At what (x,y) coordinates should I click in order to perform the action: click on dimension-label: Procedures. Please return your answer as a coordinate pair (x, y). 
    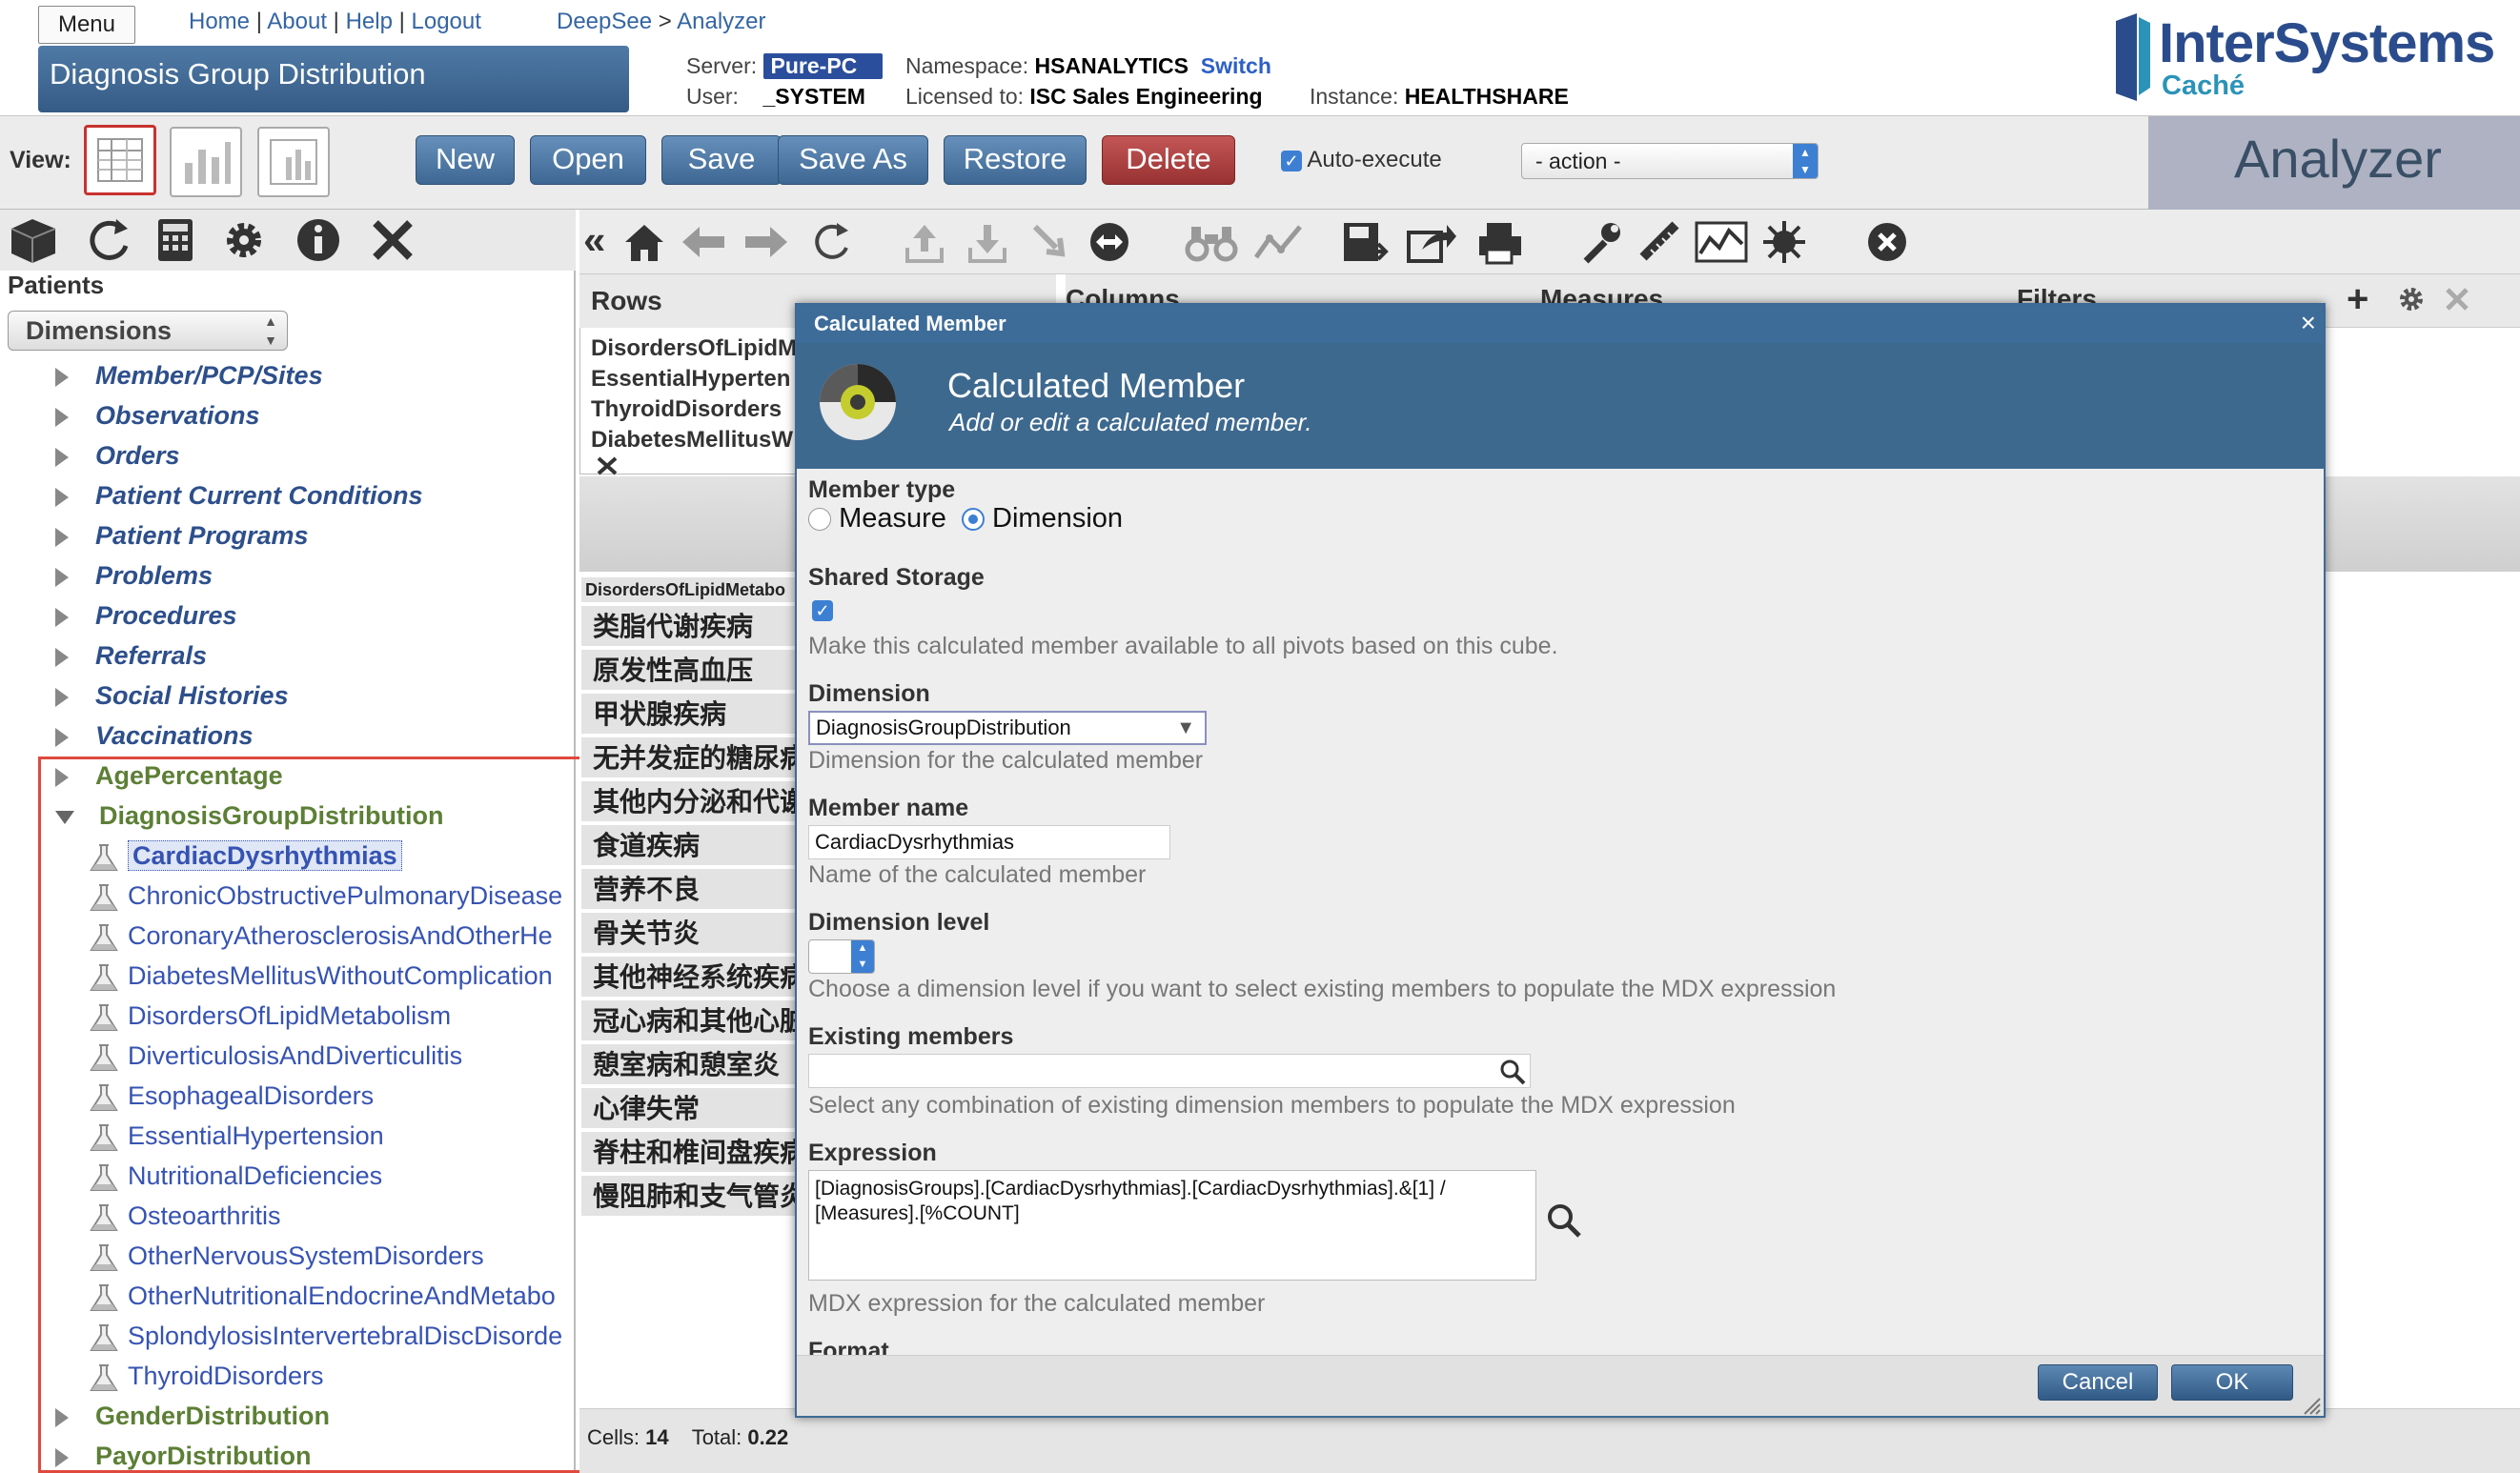
    Looking at the image, I should click on (166, 615).